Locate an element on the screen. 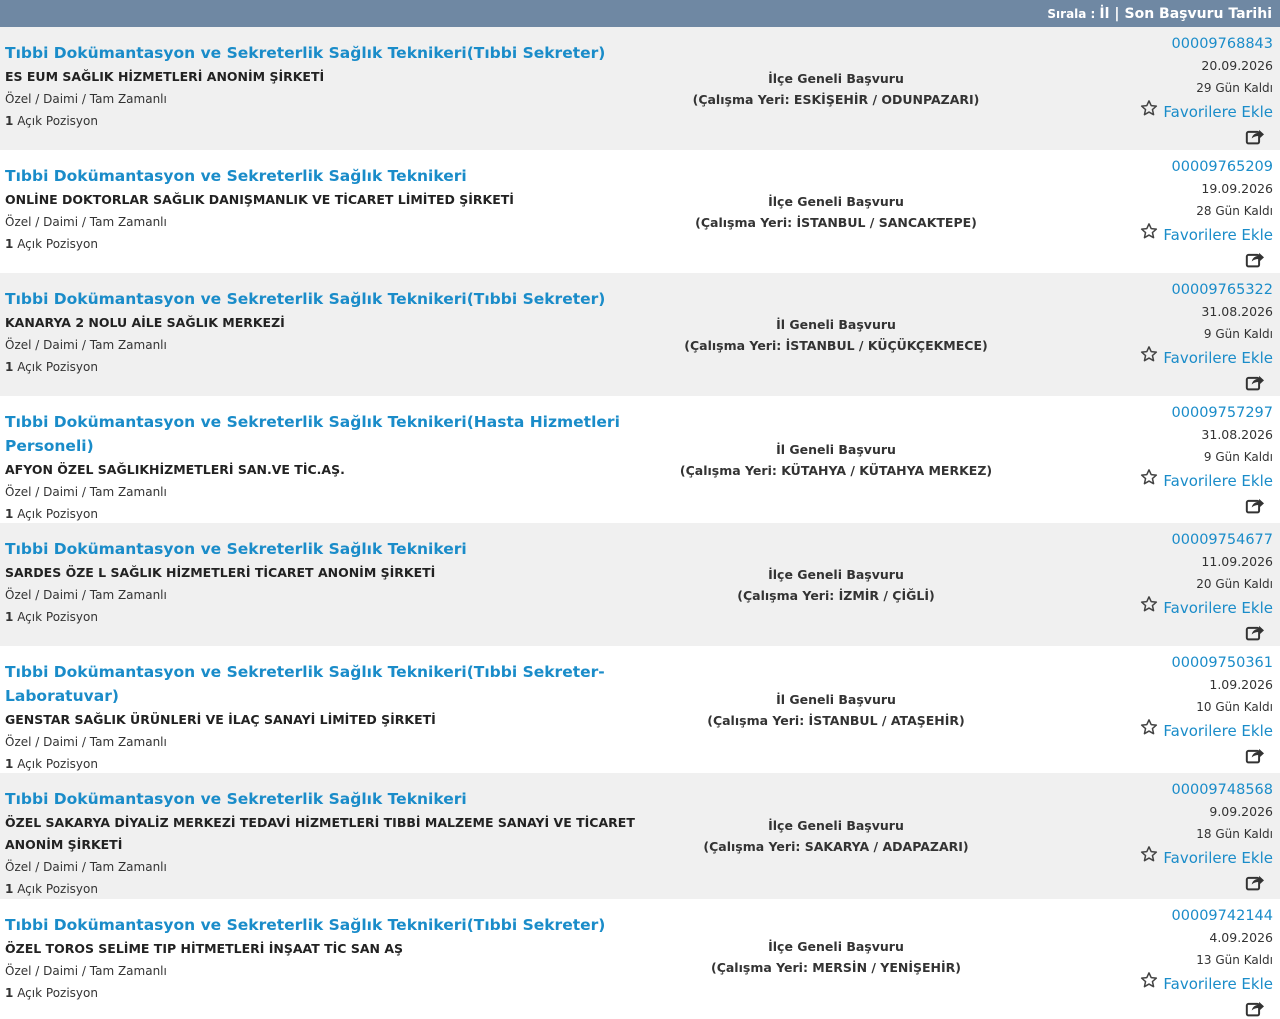 Image resolution: width=1280 pixels, height=1019 pixels. workplace-text: (Çalışma Yeri: İSTANBUL / KÜÇÜKÇEKMECE) is located at coordinates (836, 345).